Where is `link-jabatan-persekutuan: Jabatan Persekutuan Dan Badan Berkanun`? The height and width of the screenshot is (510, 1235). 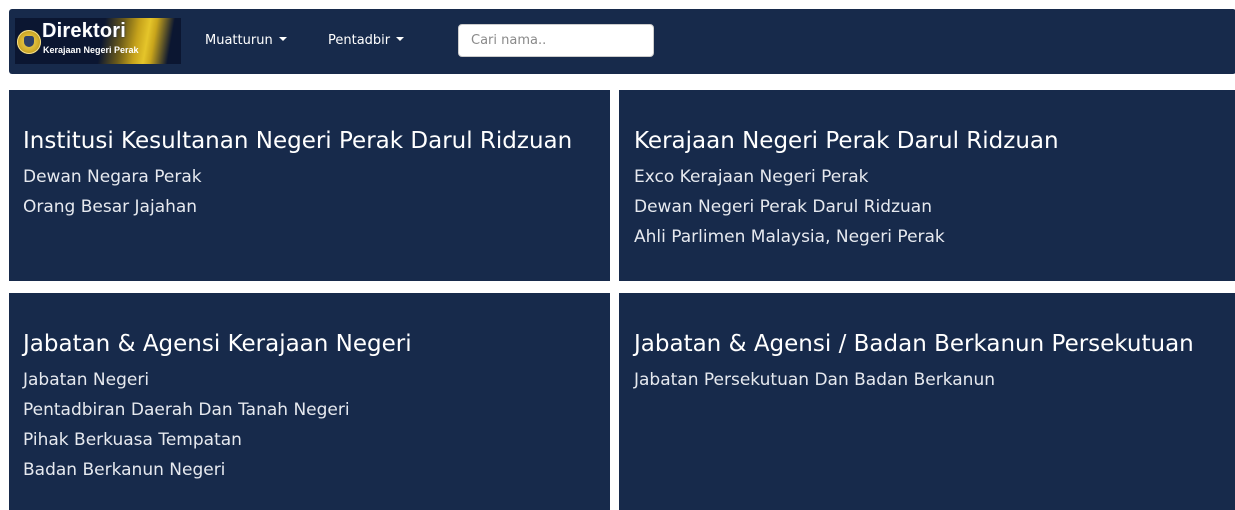 link-jabatan-persekutuan: Jabatan Persekutuan Dan Badan Berkanun is located at coordinates (927, 380).